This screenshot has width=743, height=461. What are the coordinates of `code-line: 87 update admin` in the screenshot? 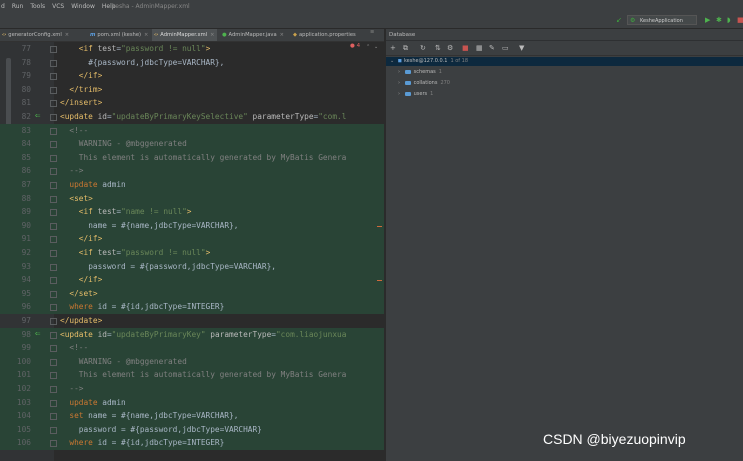 It's located at (192, 185).